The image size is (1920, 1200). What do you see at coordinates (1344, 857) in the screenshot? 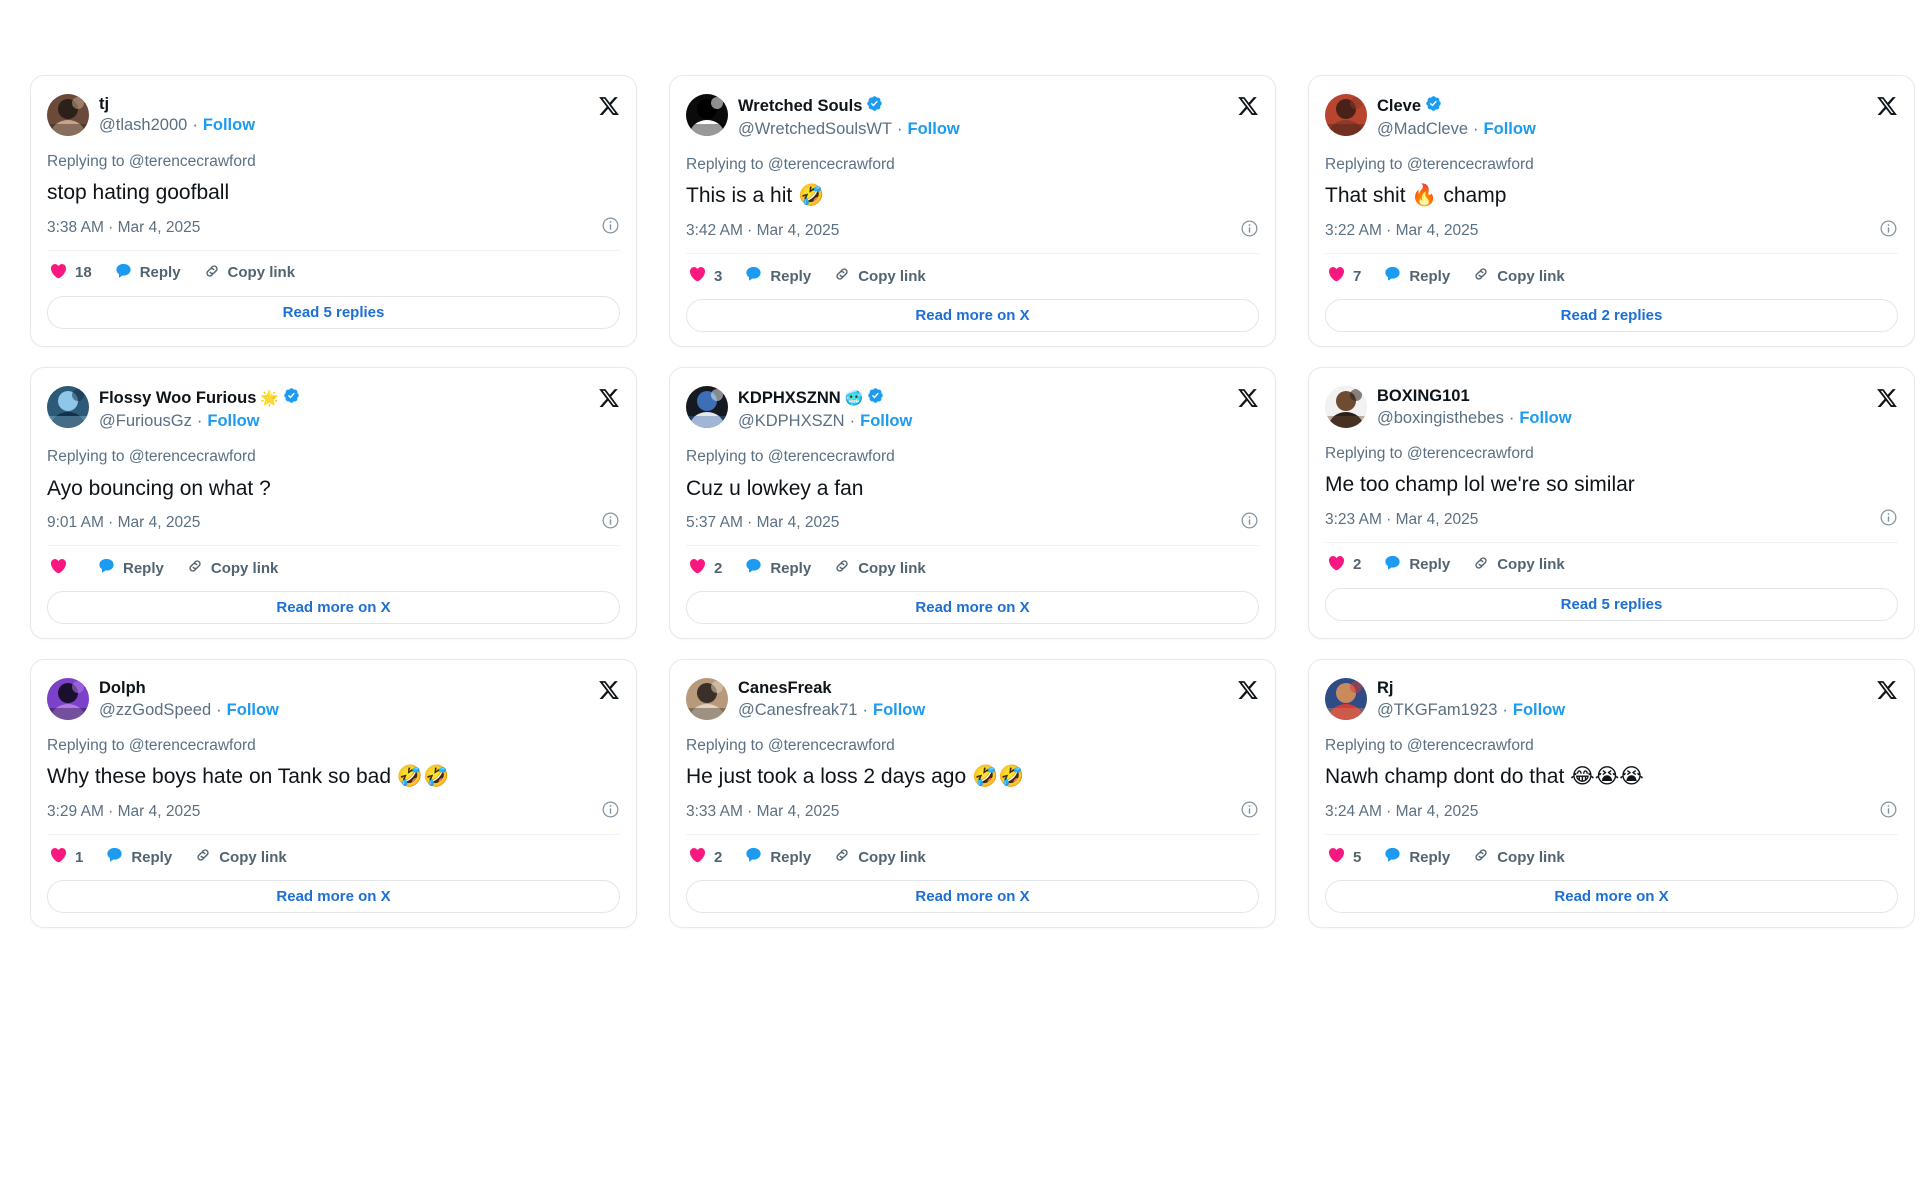
I see `like-button: 5` at bounding box center [1344, 857].